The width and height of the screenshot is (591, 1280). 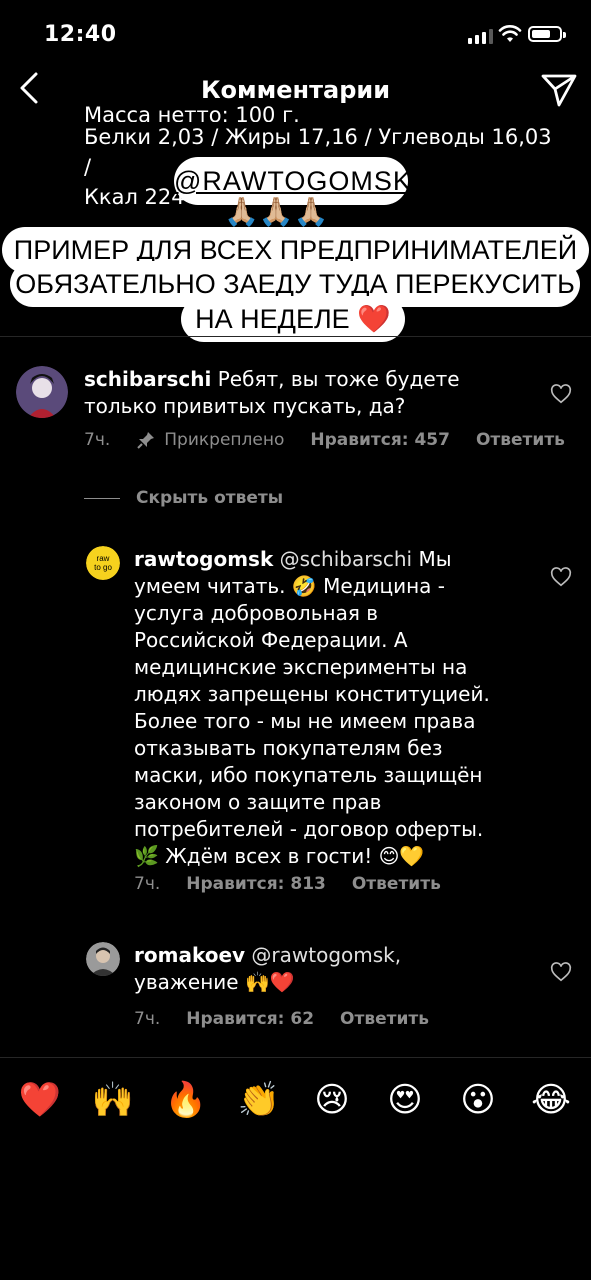 What do you see at coordinates (271, 640) in the screenshot?
I see `reply-text: Российской Федерации. А` at bounding box center [271, 640].